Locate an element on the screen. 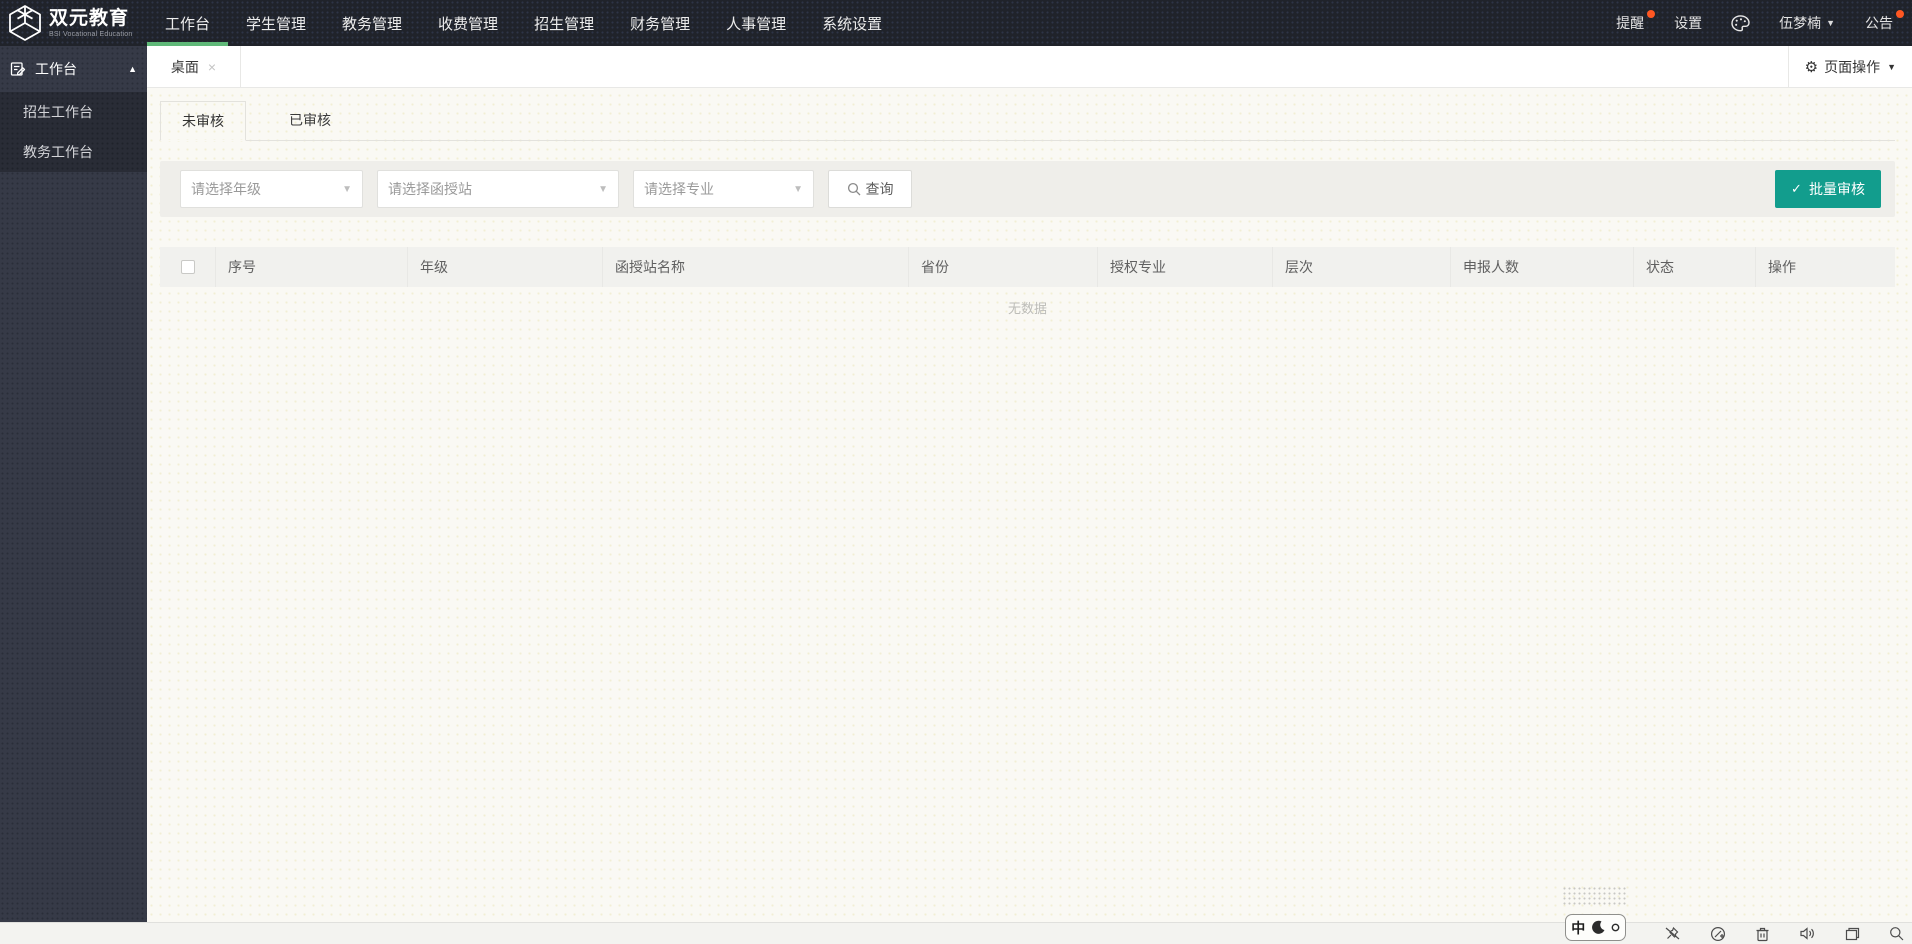 Image resolution: width=1912 pixels, height=944 pixels. select-all-cell is located at coordinates (188, 267).